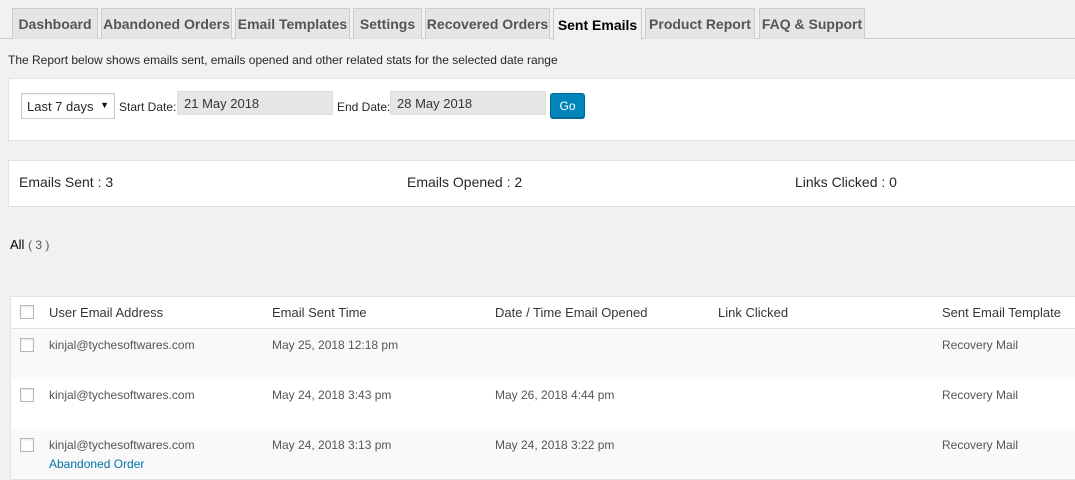 This screenshot has width=1075, height=480. What do you see at coordinates (222, 103) in the screenshot?
I see `start-date-value: 21 May 2018` at bounding box center [222, 103].